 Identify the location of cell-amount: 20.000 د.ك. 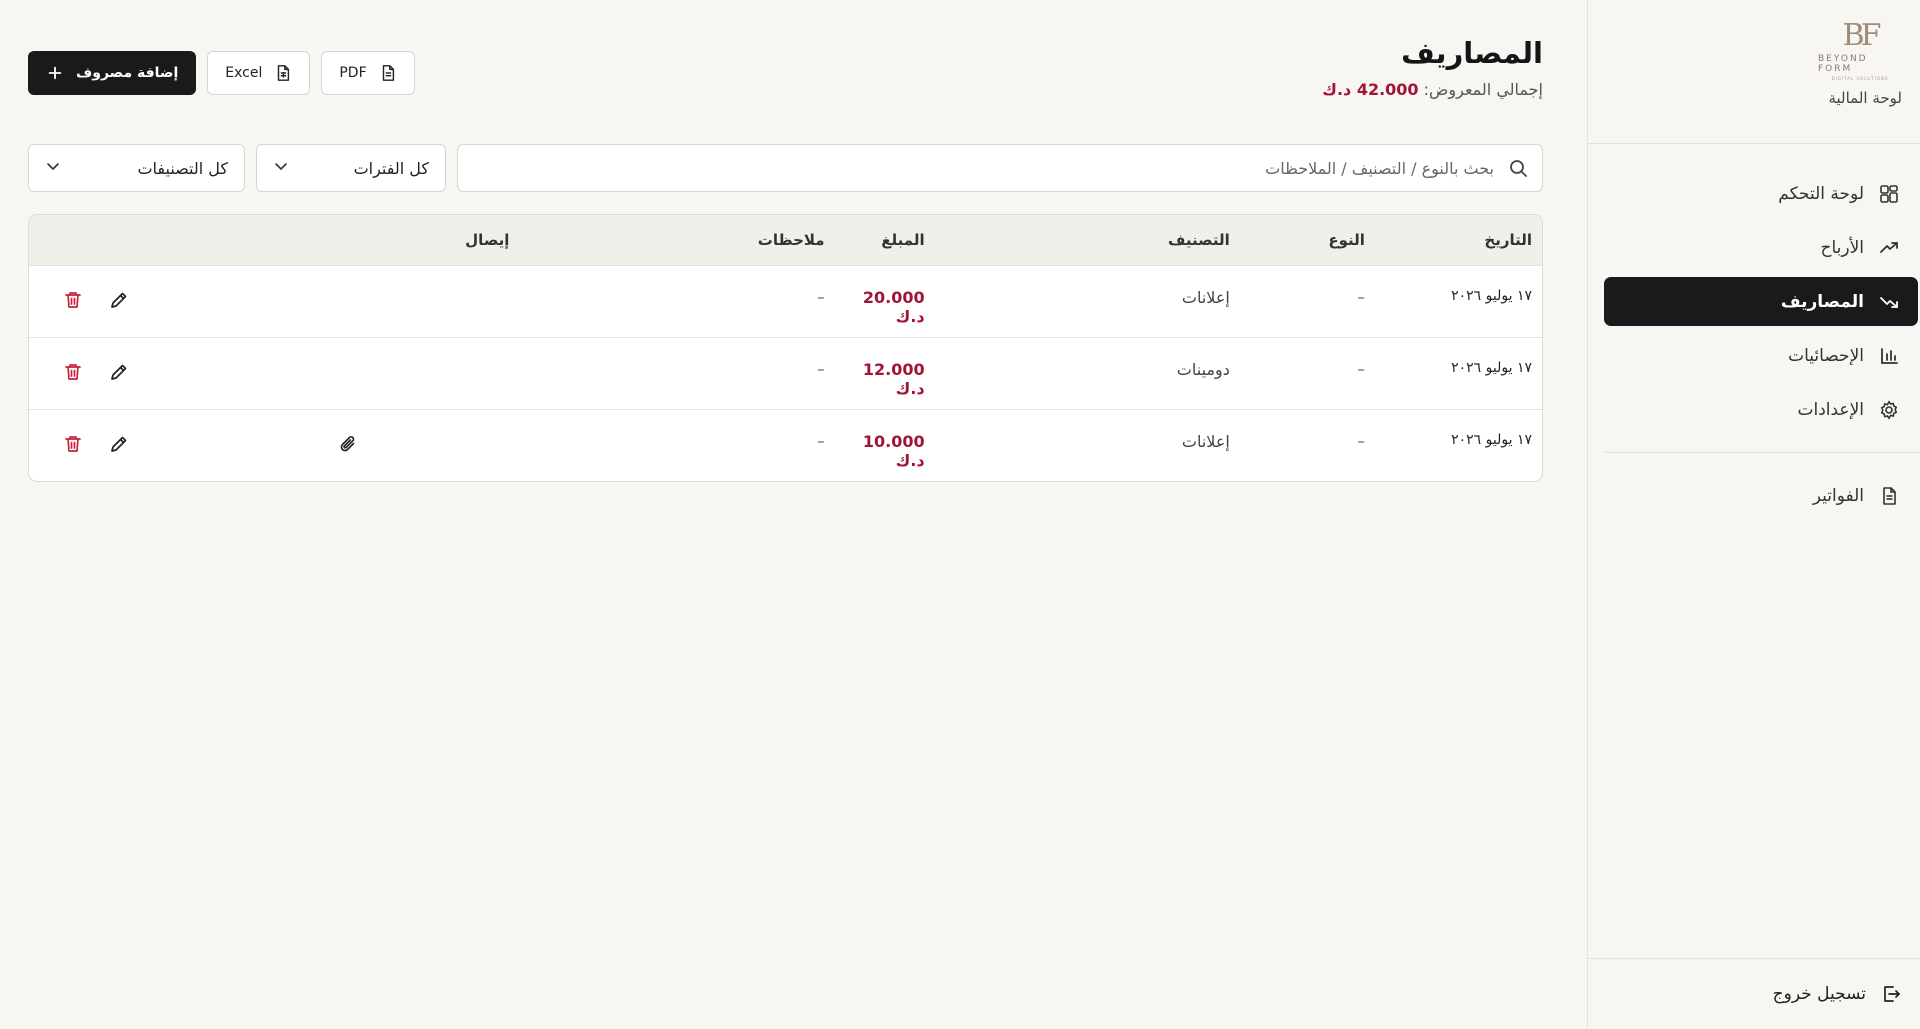
(893, 306).